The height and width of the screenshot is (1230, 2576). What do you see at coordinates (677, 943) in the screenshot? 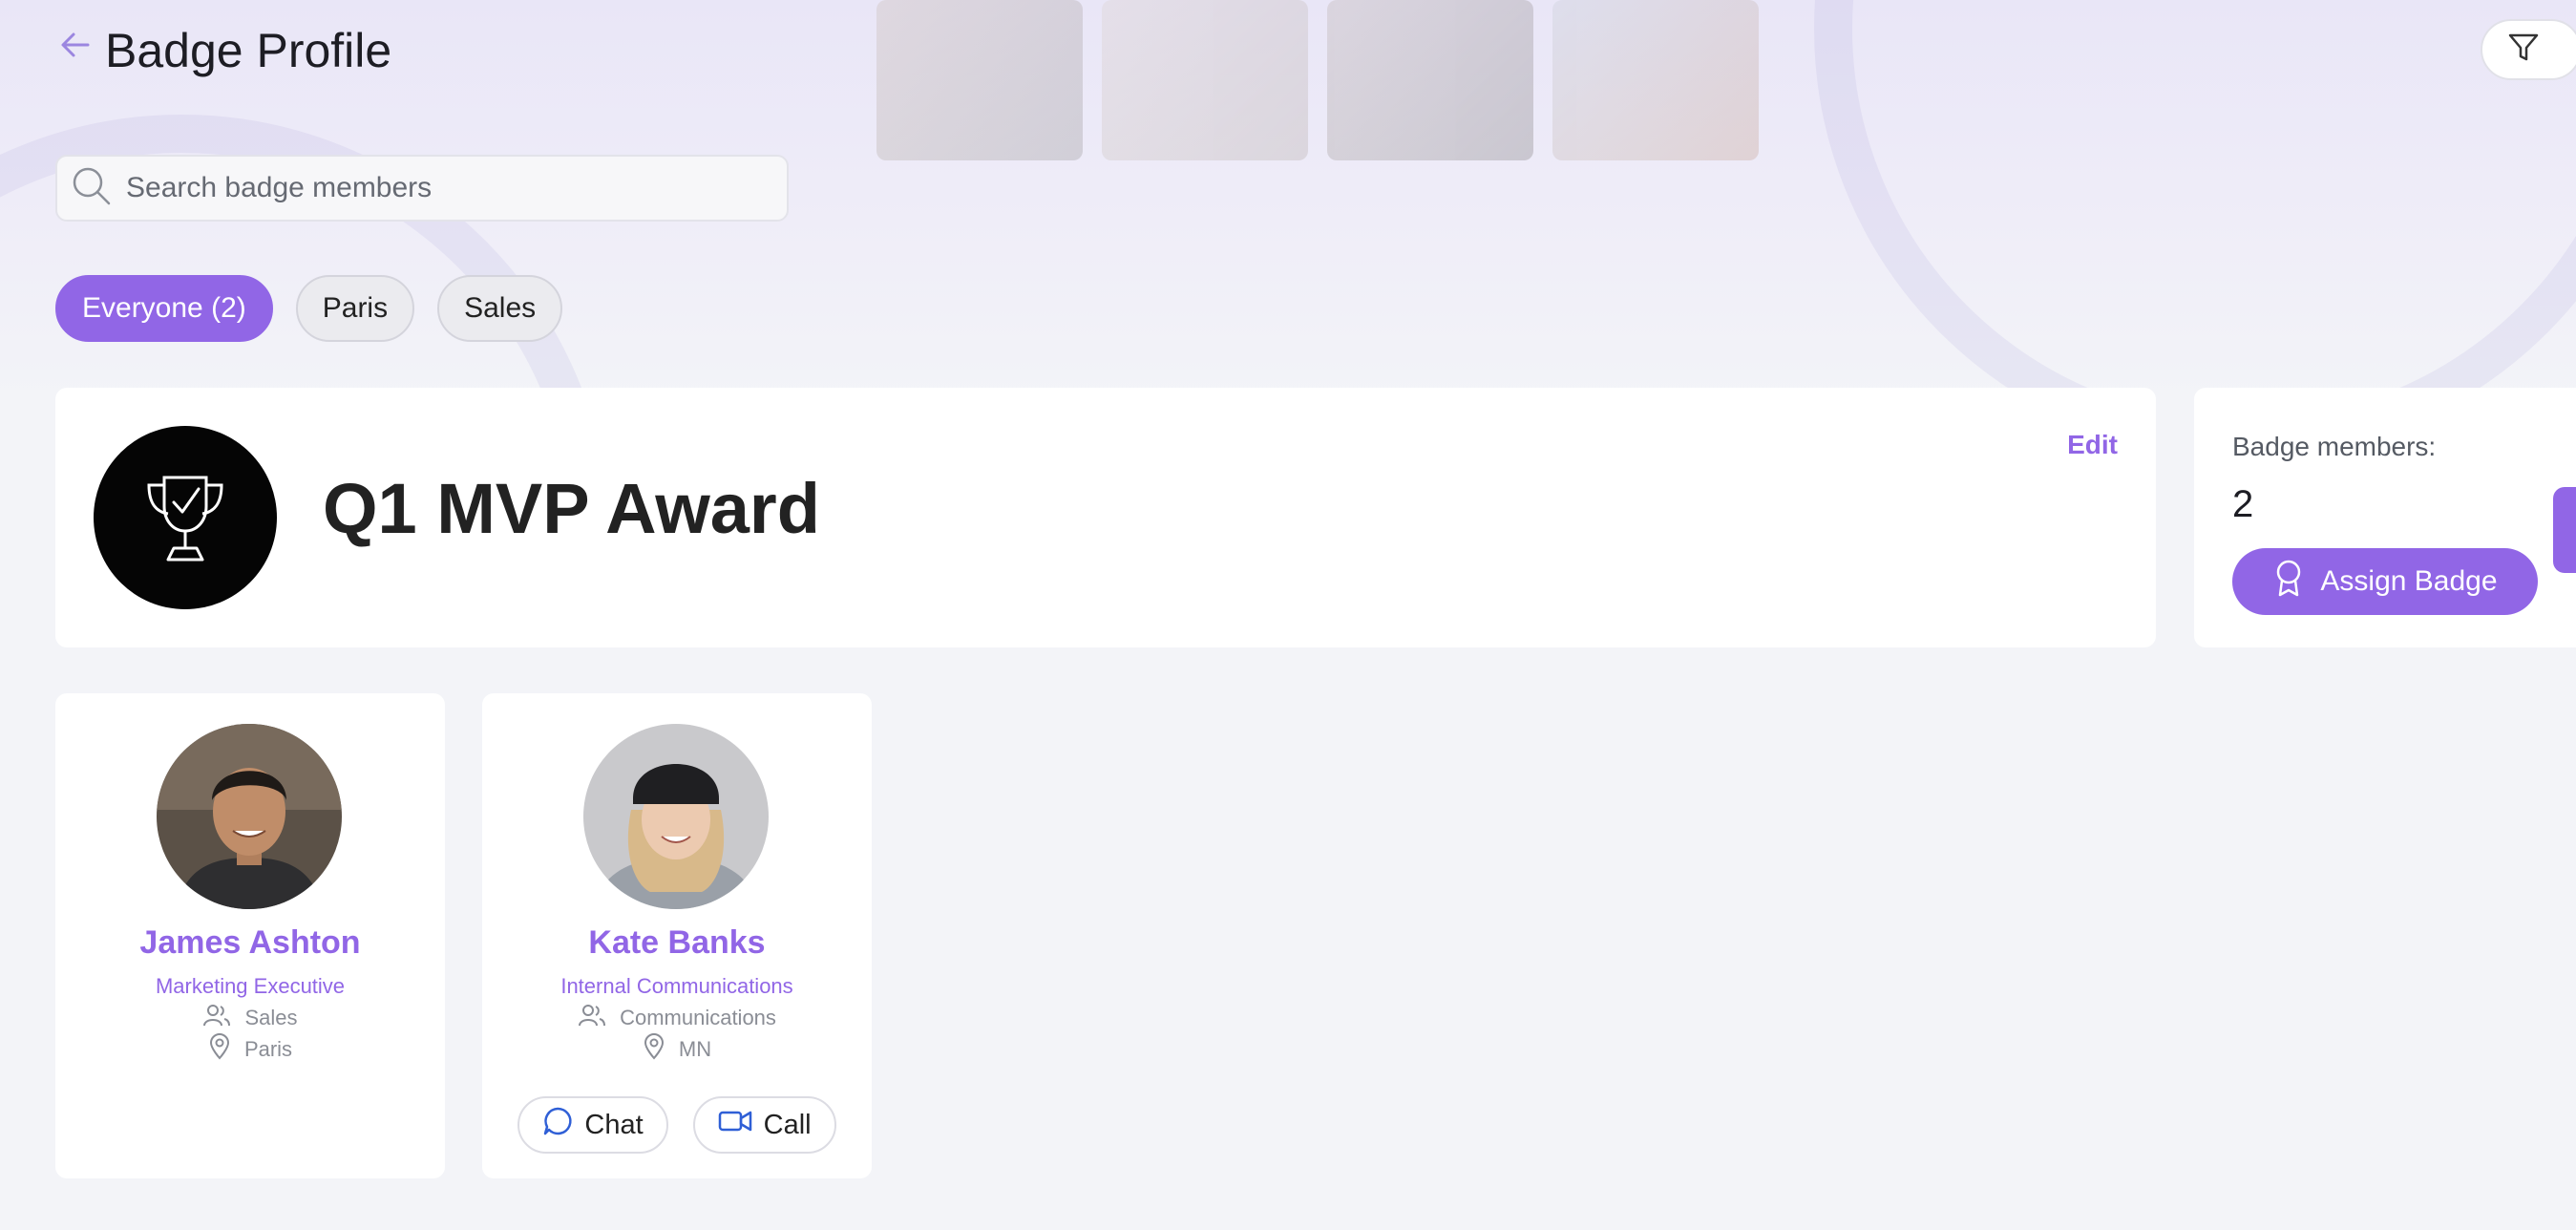
I see `member-name: Kate Banks` at bounding box center [677, 943].